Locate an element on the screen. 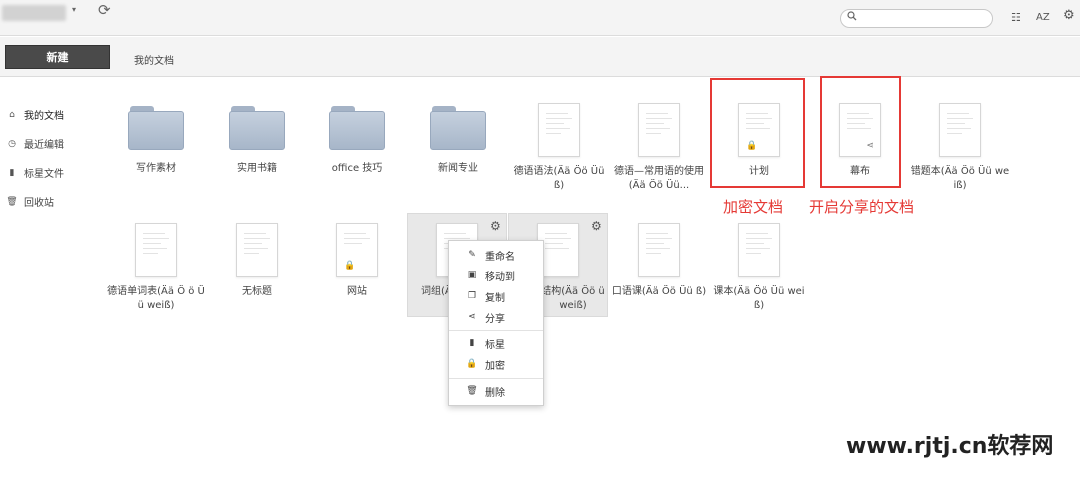 This screenshot has height=488, width=1080. item-label: 实用书籍 is located at coordinates (257, 168).